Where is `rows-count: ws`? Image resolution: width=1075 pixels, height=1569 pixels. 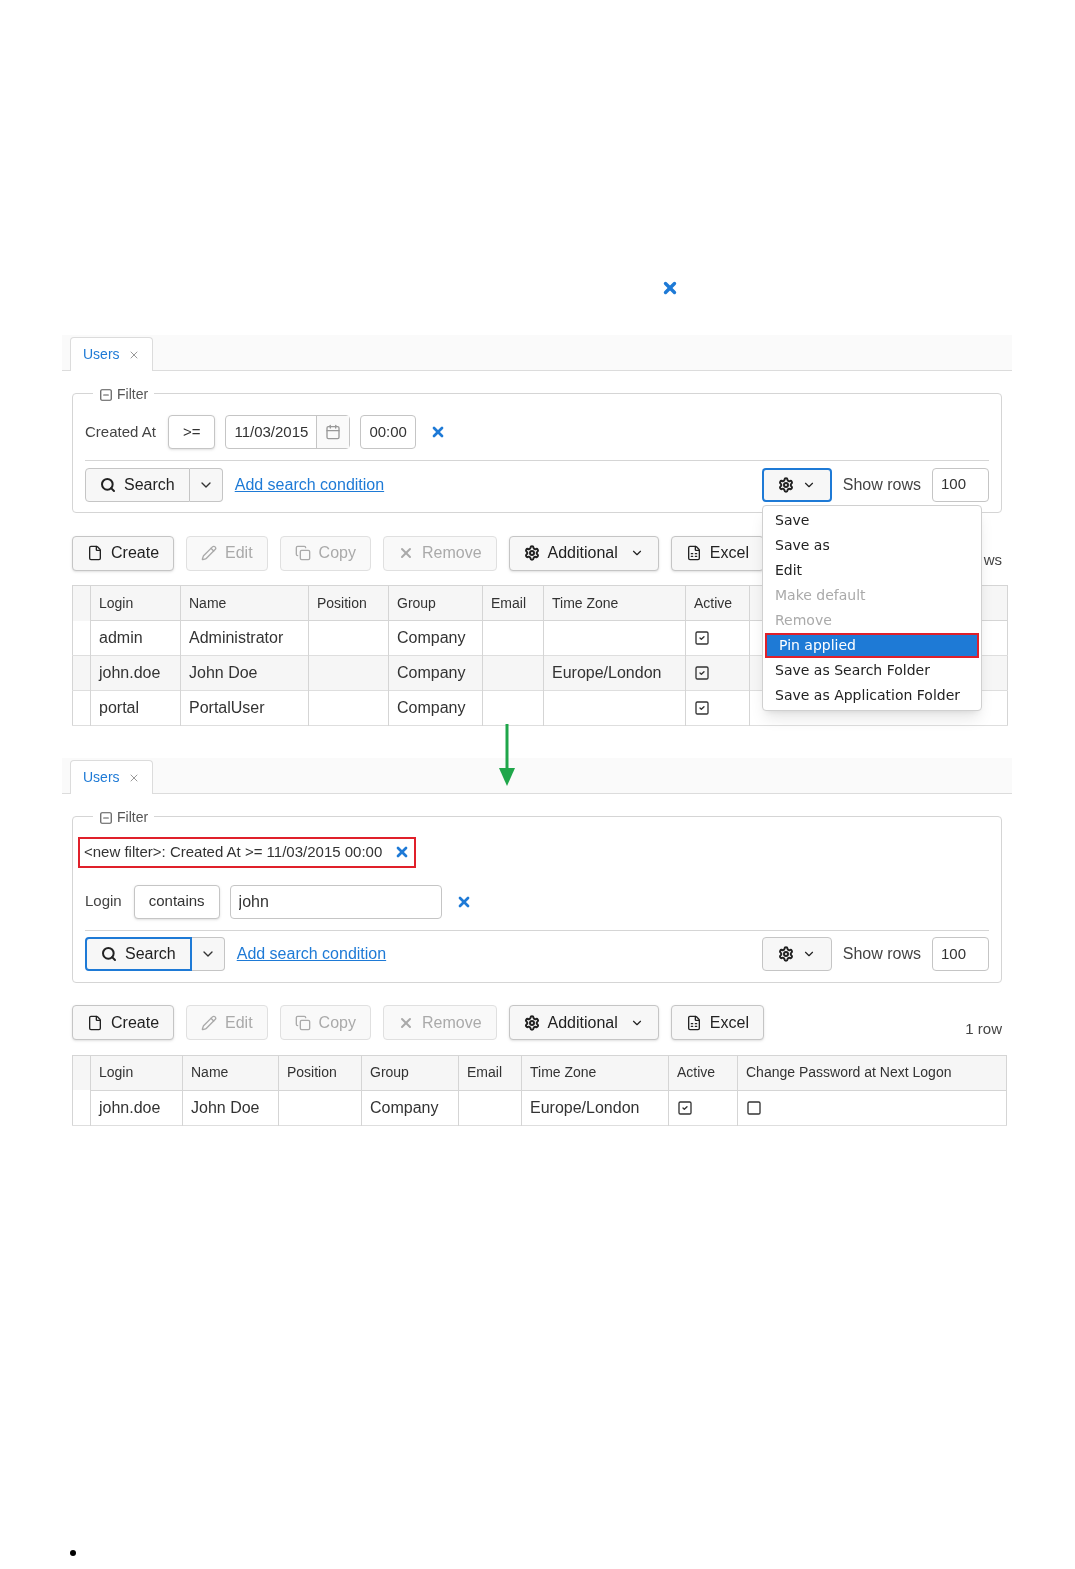
rows-count: ws is located at coordinates (992, 559).